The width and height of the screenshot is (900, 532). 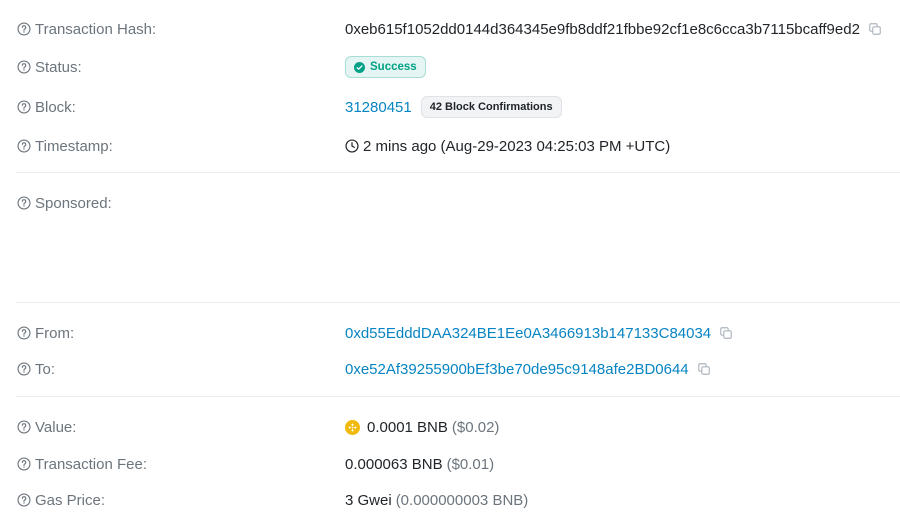 What do you see at coordinates (74, 146) in the screenshot?
I see `label-timestamp: Timestamp:` at bounding box center [74, 146].